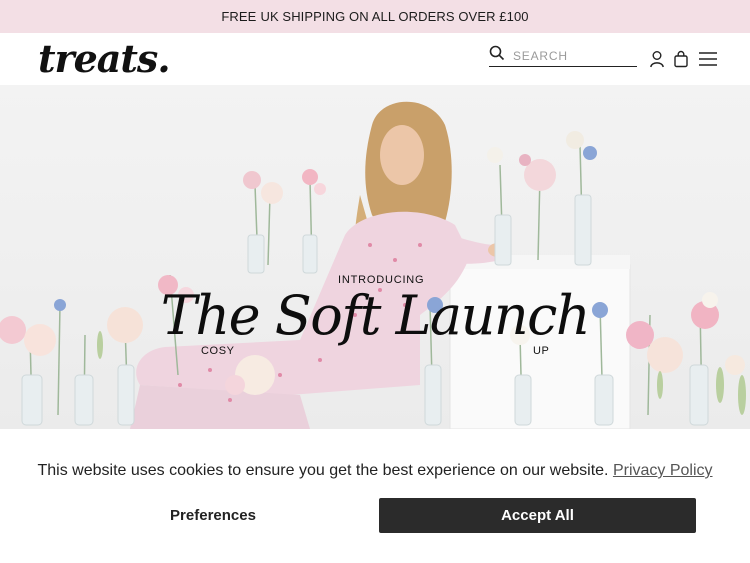 The height and width of the screenshot is (563, 750). I want to click on hero-headline: The Soft Launch, so click(375, 315).